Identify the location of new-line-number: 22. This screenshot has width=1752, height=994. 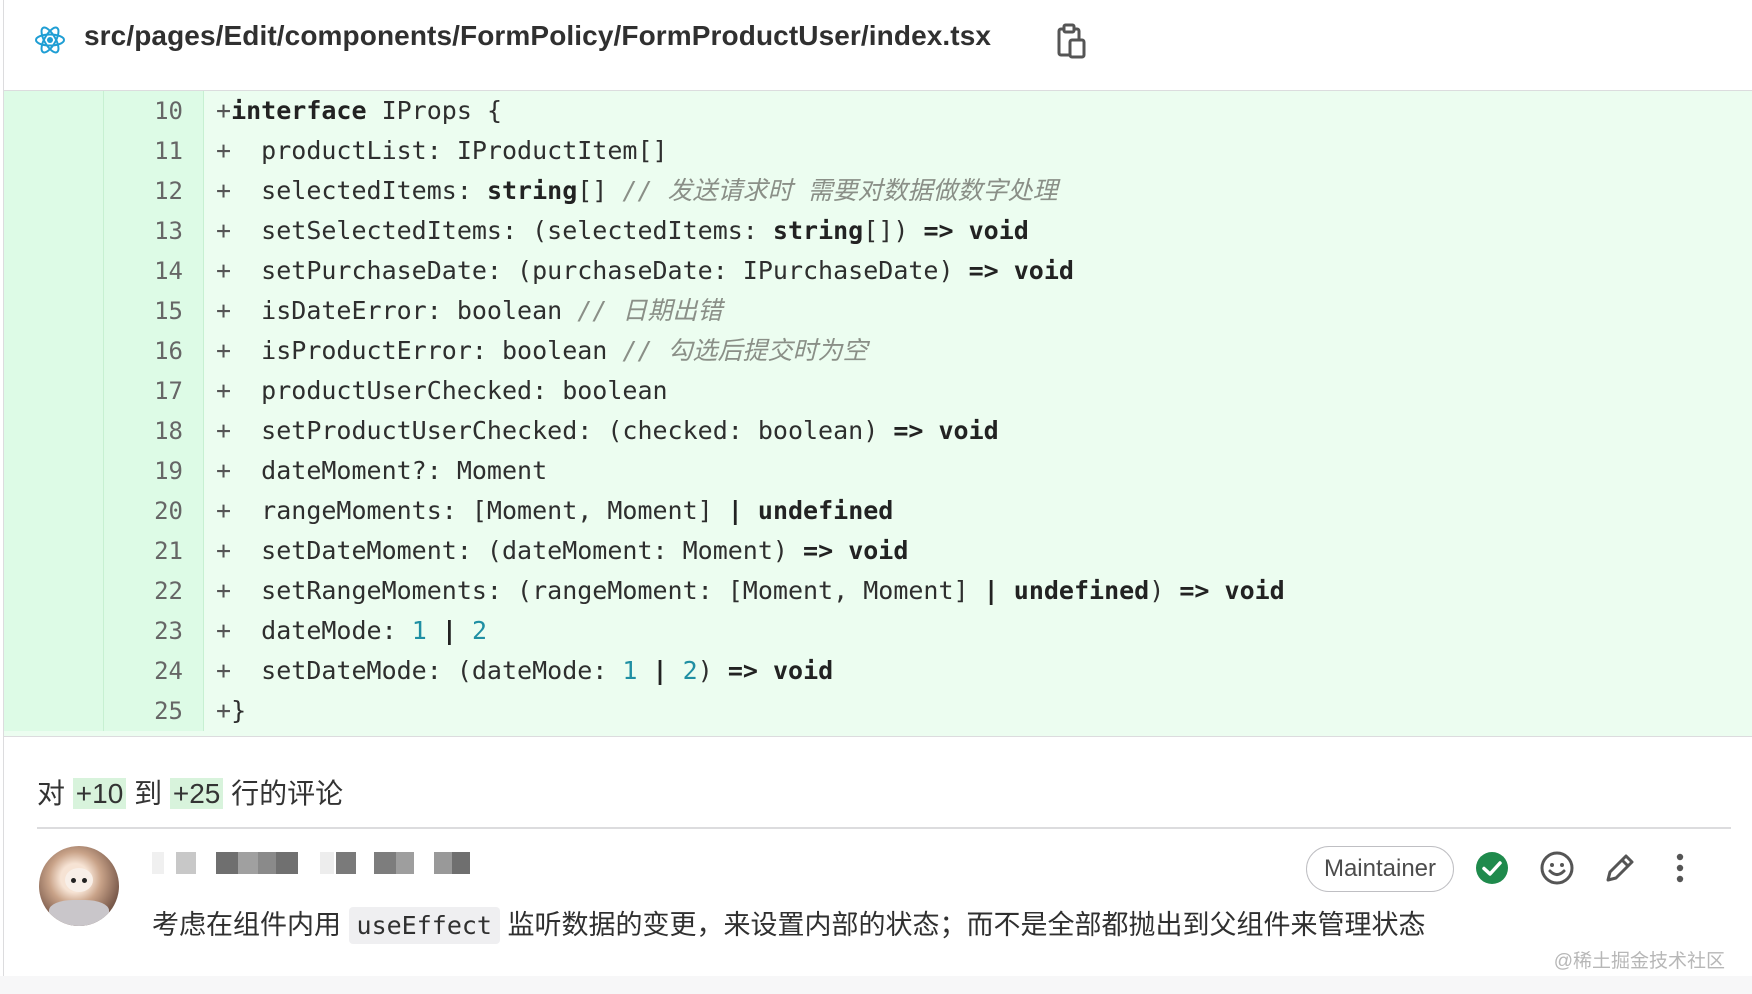
(154, 591).